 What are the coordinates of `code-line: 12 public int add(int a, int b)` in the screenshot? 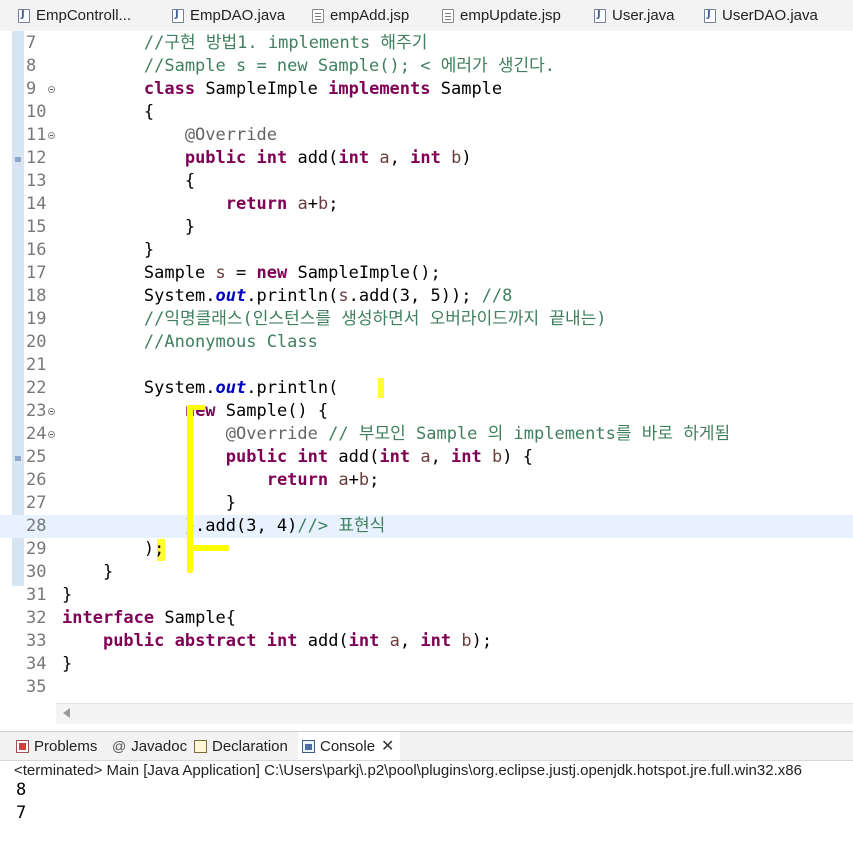 It's located at (249, 158).